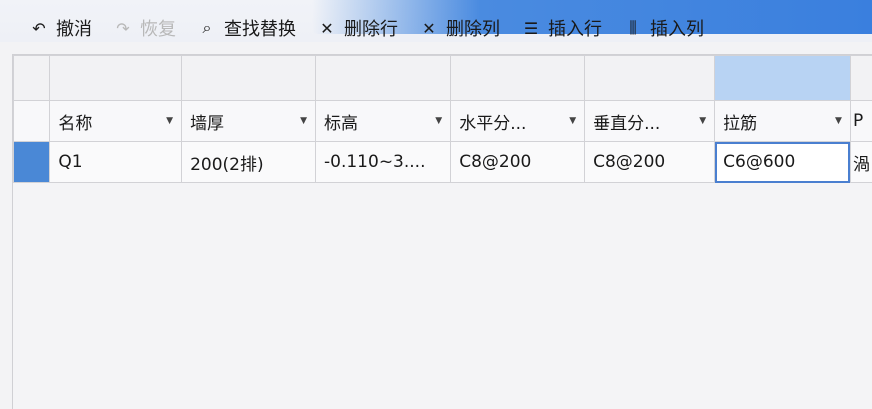 This screenshot has width=872, height=409. Describe the element at coordinates (74, 28) in the screenshot. I see `undo-label: 撤消` at that location.